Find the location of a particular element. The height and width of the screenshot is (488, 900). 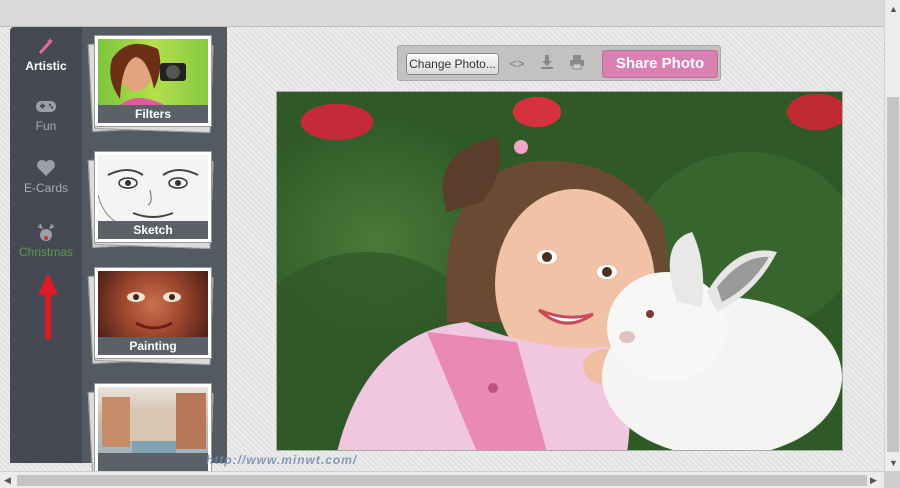

download-icon is located at coordinates (547, 64).